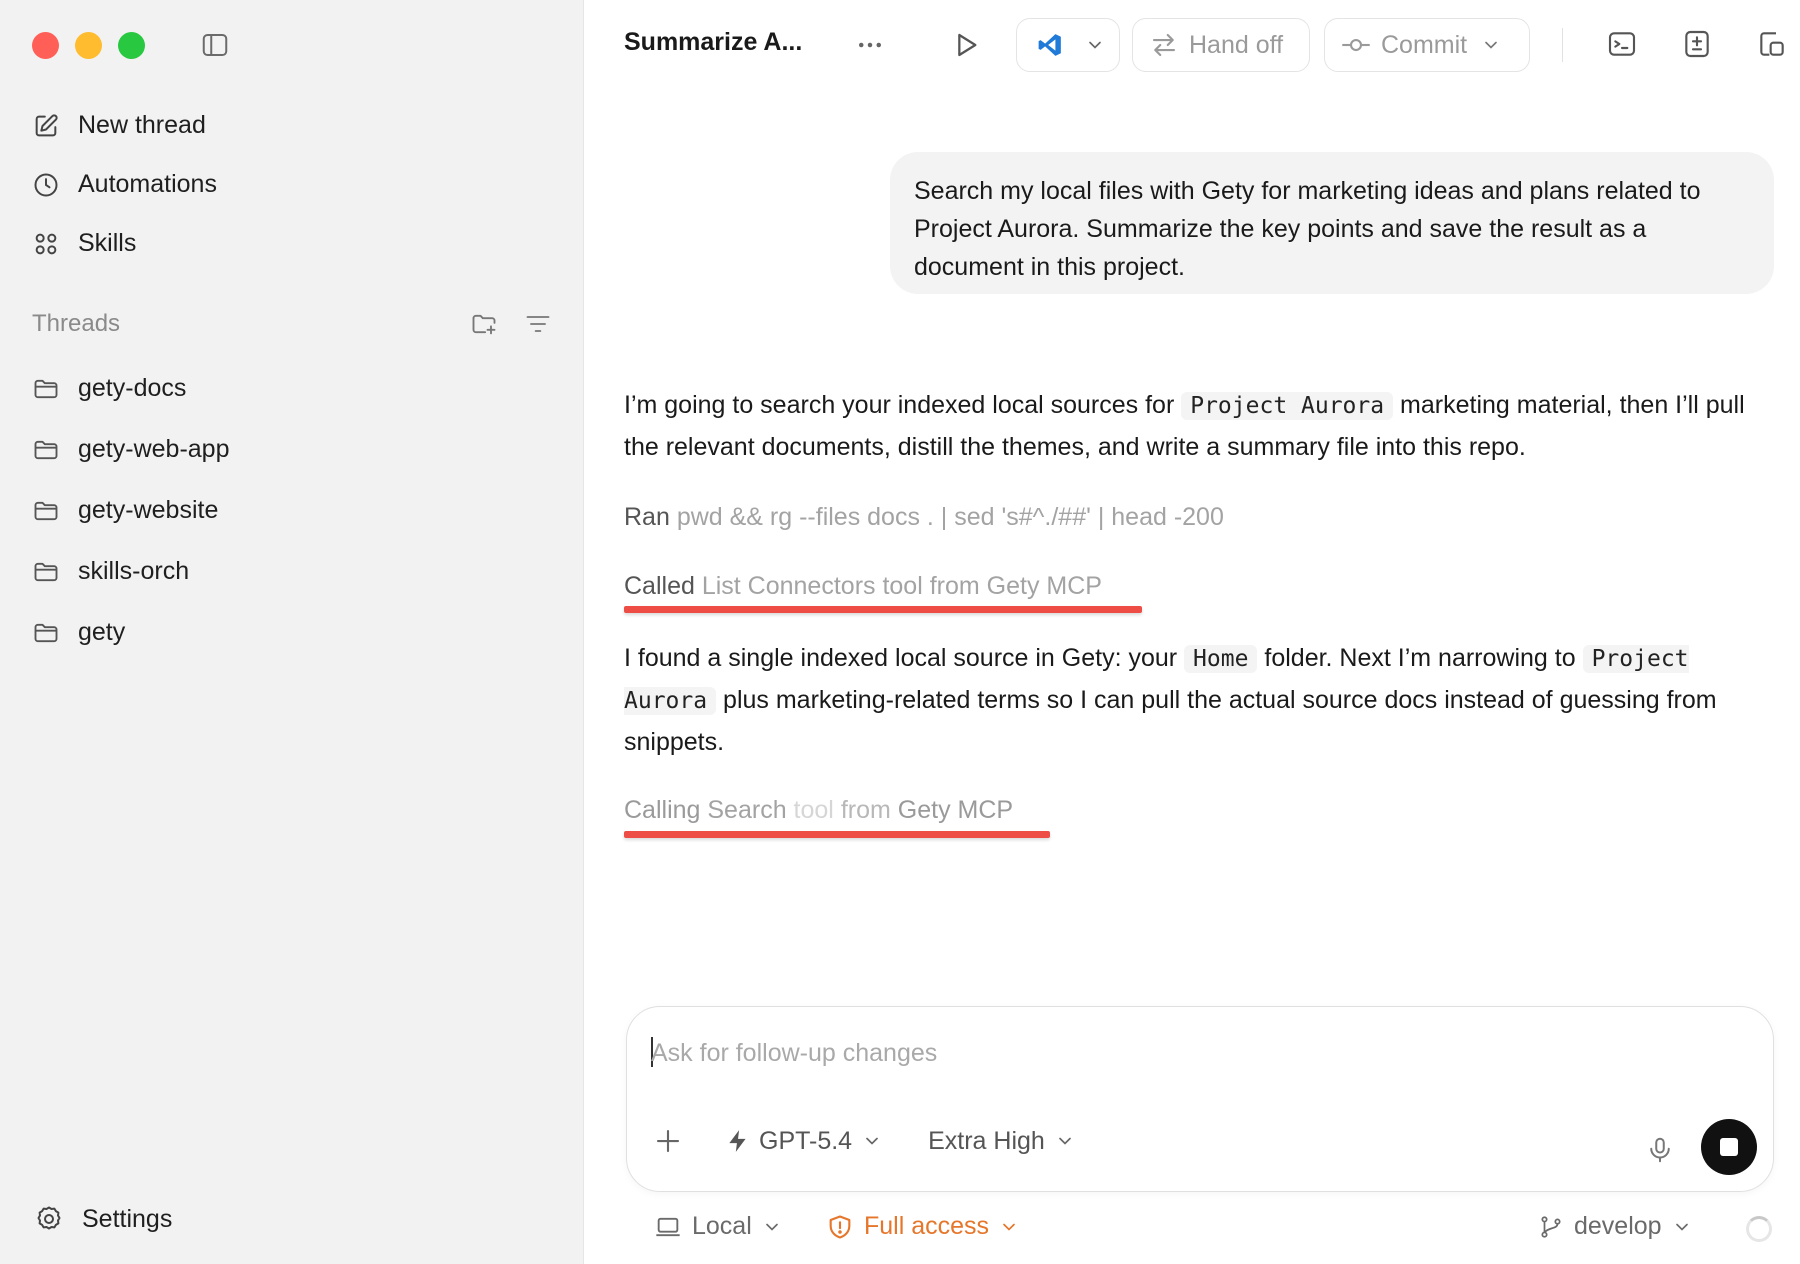  What do you see at coordinates (292, 243) in the screenshot?
I see `sidebar-item-skills: Skills` at bounding box center [292, 243].